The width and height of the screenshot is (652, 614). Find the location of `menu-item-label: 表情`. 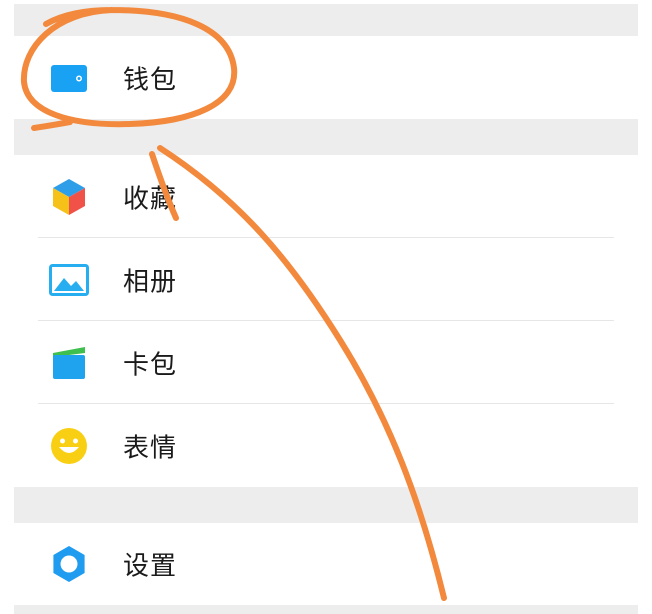

menu-item-label: 表情 is located at coordinates (150, 448).